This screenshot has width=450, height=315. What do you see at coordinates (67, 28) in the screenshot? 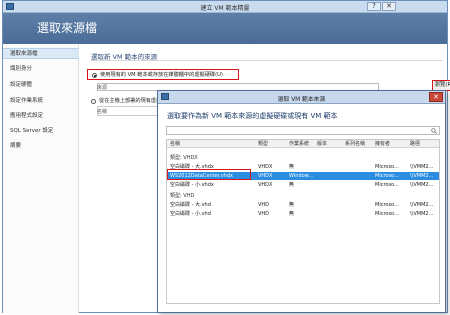
I see `page-title: 選取來源檔` at bounding box center [67, 28].